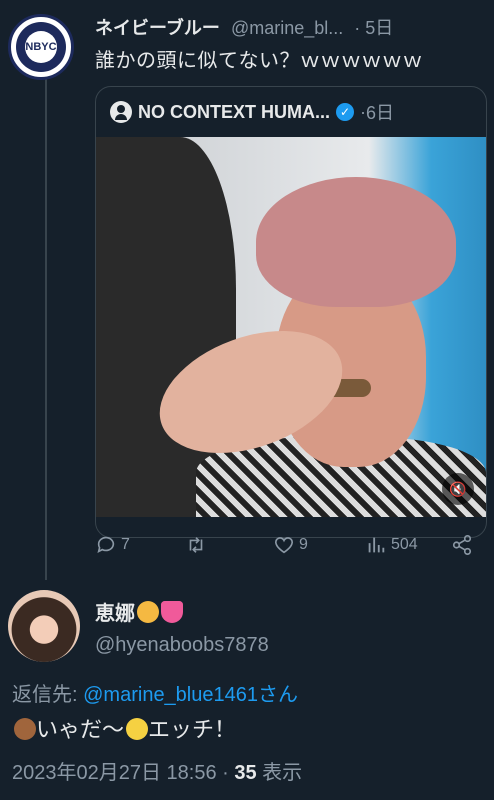 Image resolution: width=494 pixels, height=800 pixels. I want to click on reply-text: いゃだ〜 エッチ！, so click(124, 728).